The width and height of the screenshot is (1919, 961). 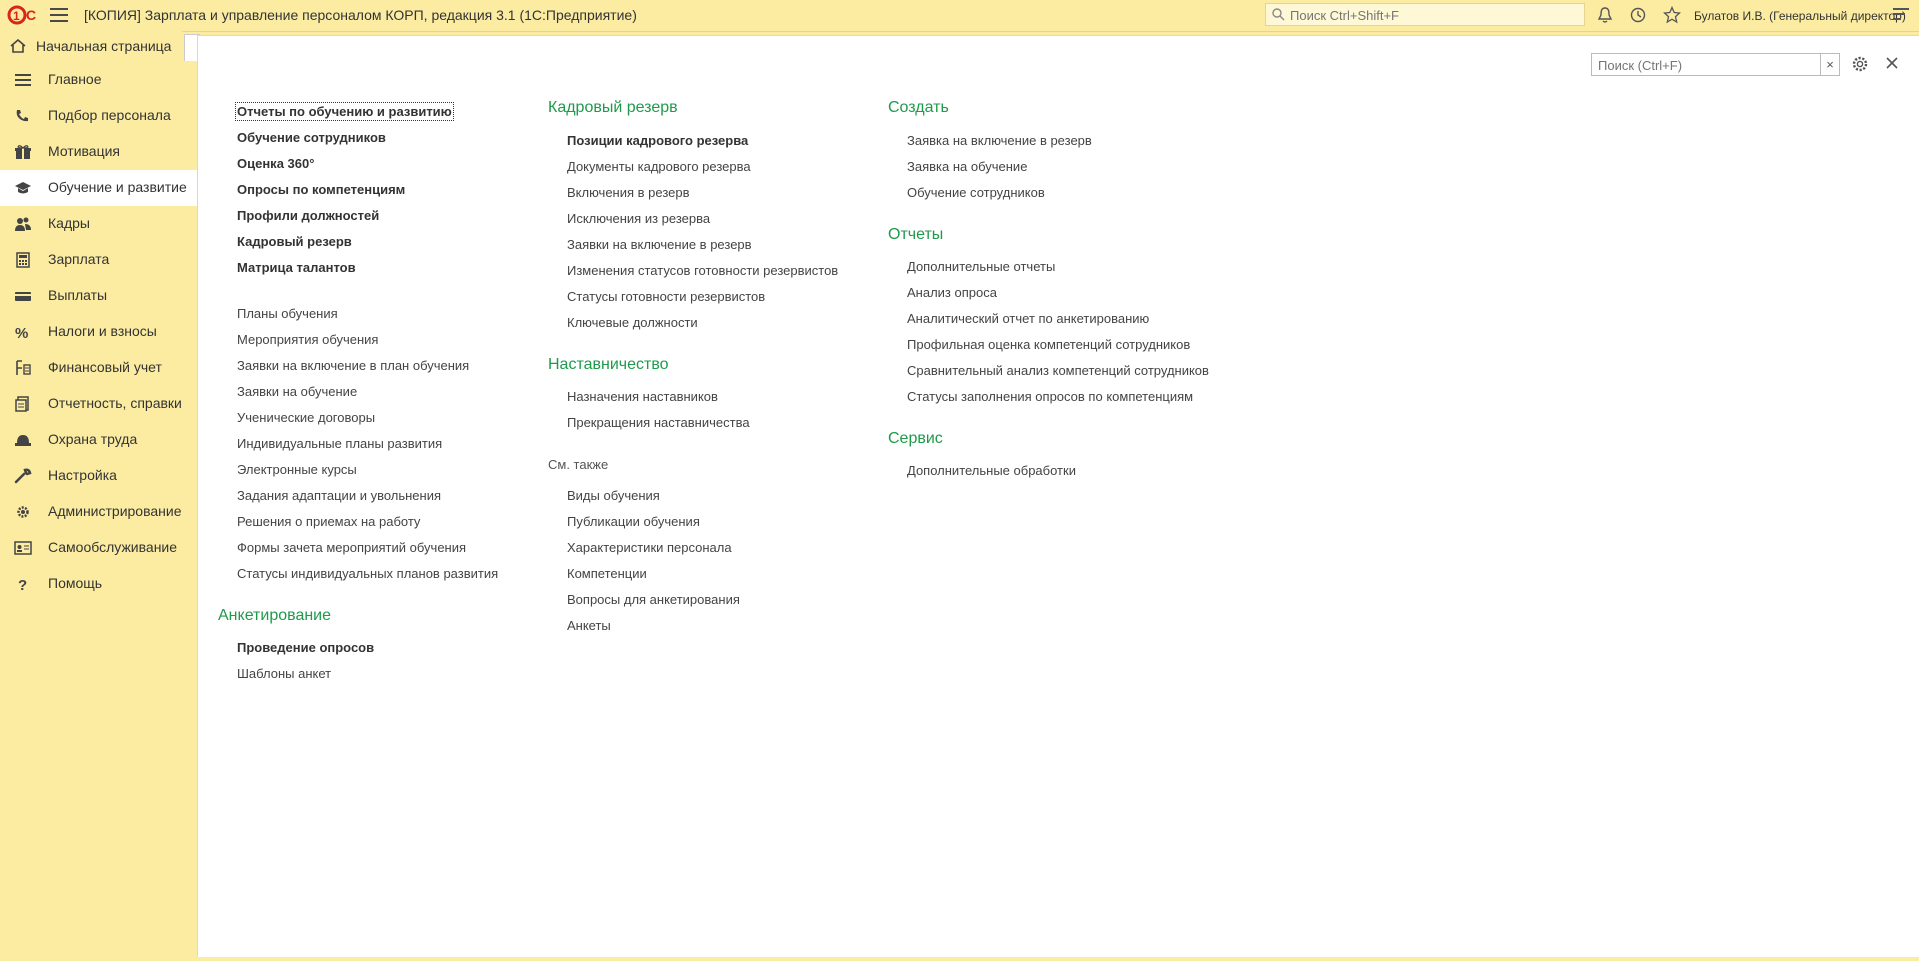 I want to click on link-development-plans: Индивидуальные планы развития, so click(x=339, y=443).